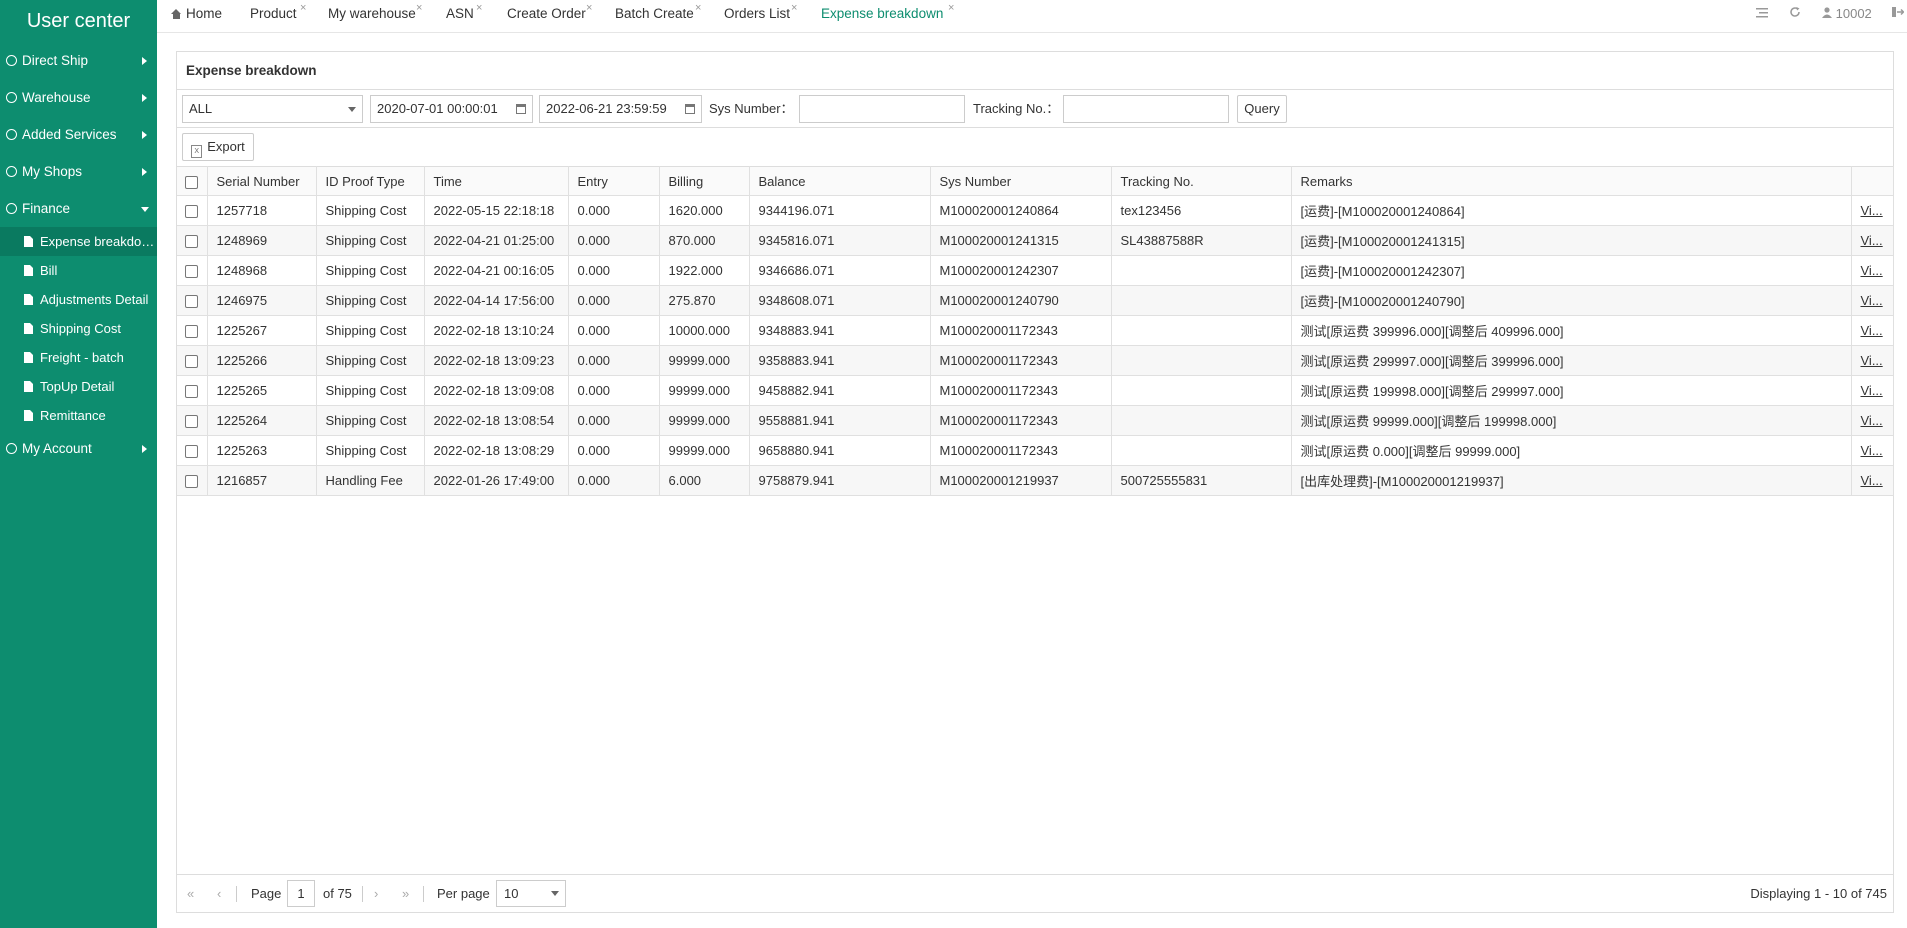  I want to click on cell-remarks: 测试[原运费 399996.000][调整后 409996.000], so click(1571, 330).